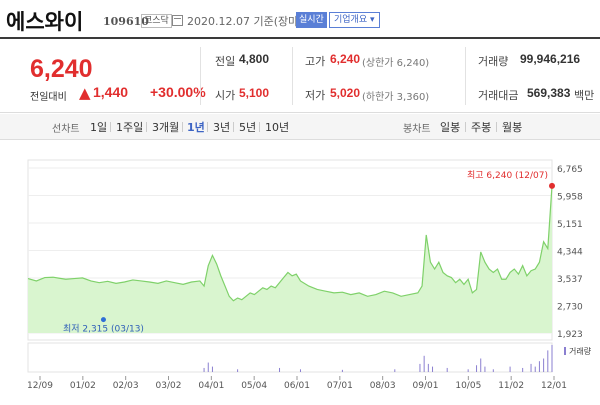 The image size is (600, 405). Describe the element at coordinates (570, 170) in the screenshot. I see `y-tick-label: 6,765` at that location.